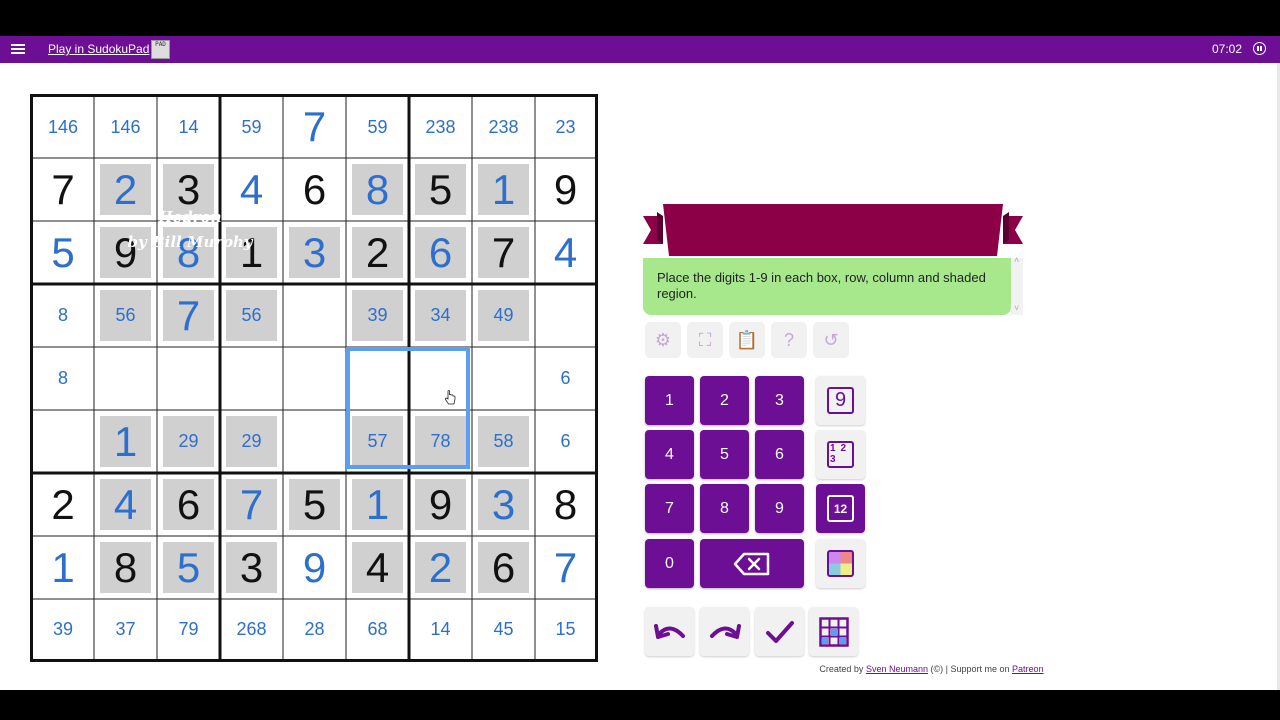  Describe the element at coordinates (188, 127) in the screenshot. I see `grid-cell-r1c3: 14` at that location.